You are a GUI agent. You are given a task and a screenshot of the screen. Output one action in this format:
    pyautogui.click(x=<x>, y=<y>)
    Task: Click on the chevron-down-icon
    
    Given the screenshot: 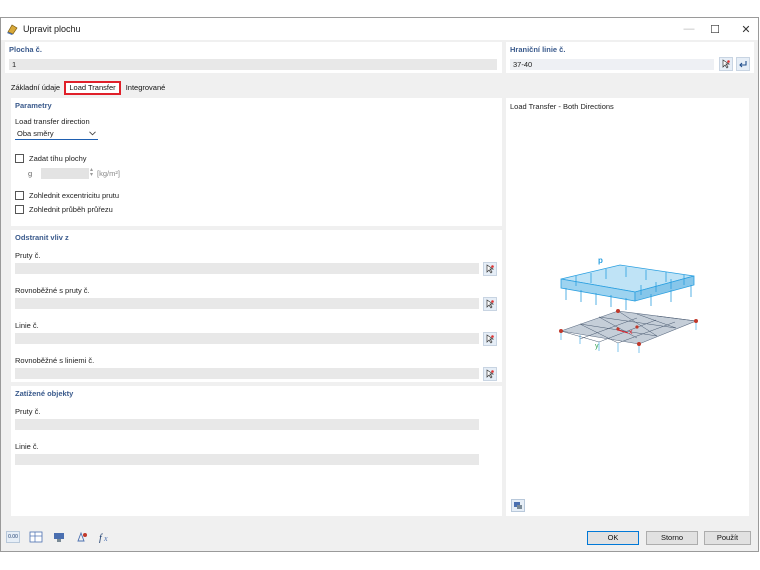 What is the action you would take?
    pyautogui.click(x=92, y=133)
    